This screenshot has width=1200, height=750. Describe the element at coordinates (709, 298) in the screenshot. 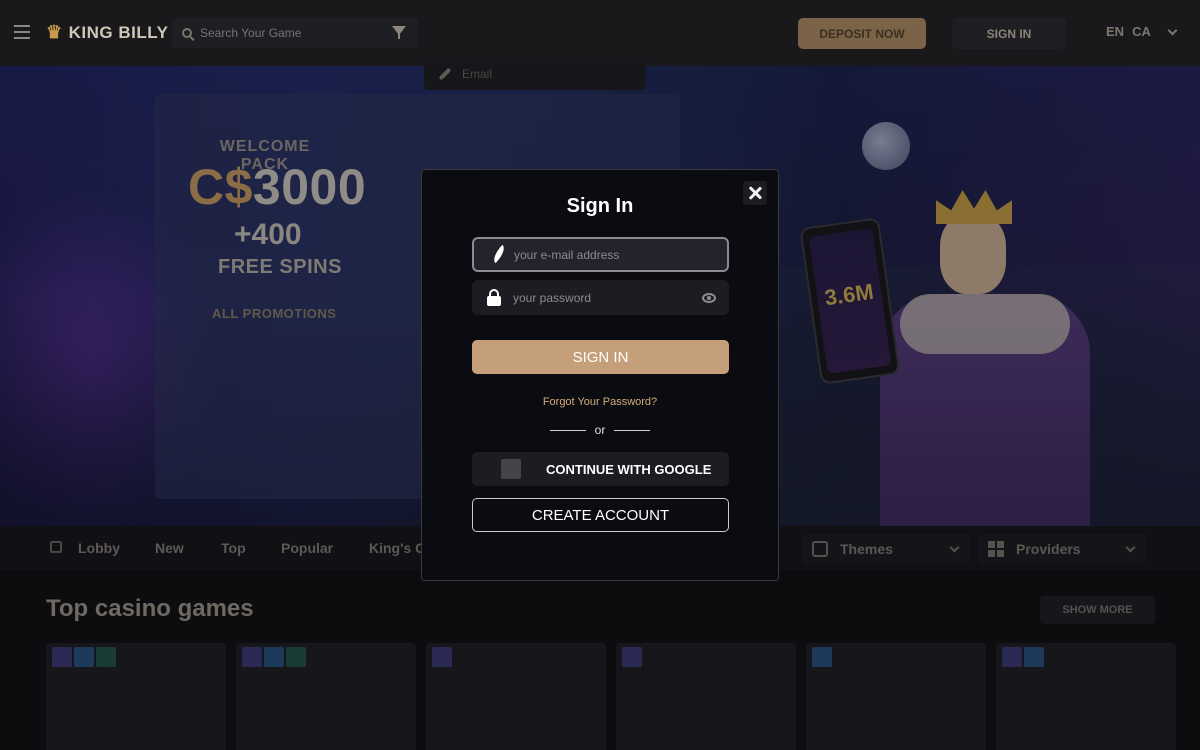

I see `eye-icon` at that location.